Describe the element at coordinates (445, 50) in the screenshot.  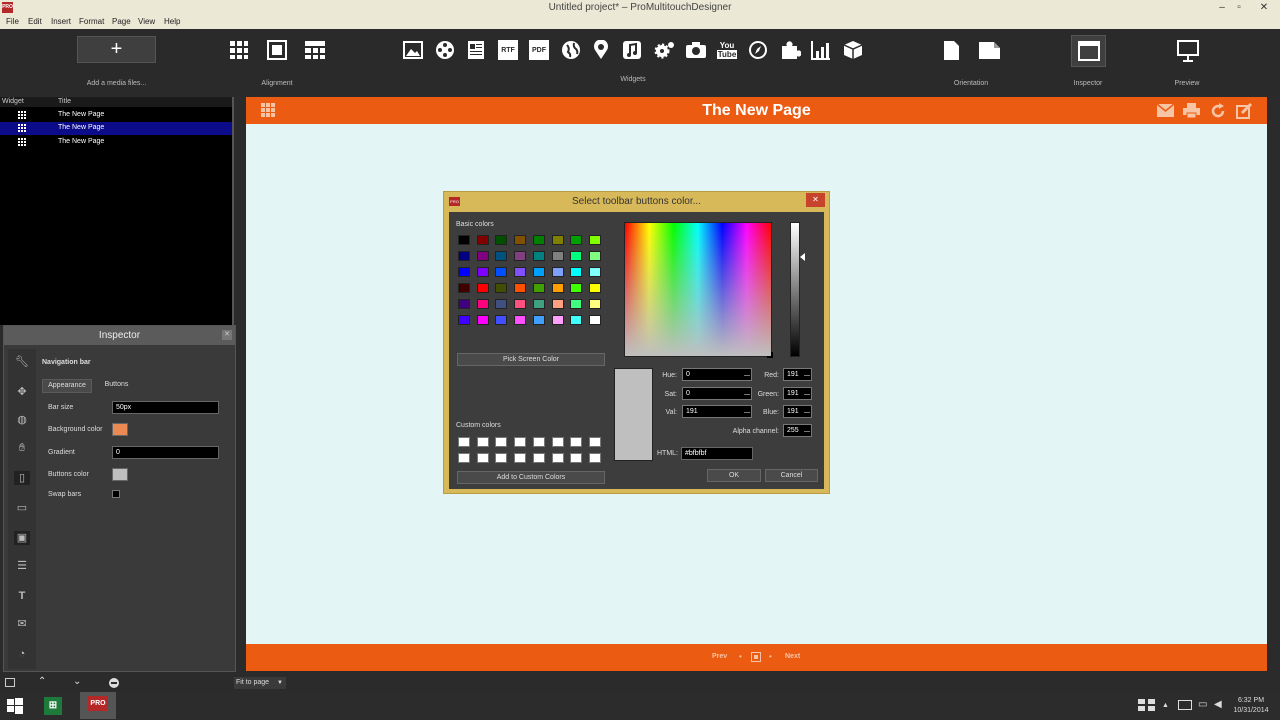
I see `video-widget-icon` at that location.